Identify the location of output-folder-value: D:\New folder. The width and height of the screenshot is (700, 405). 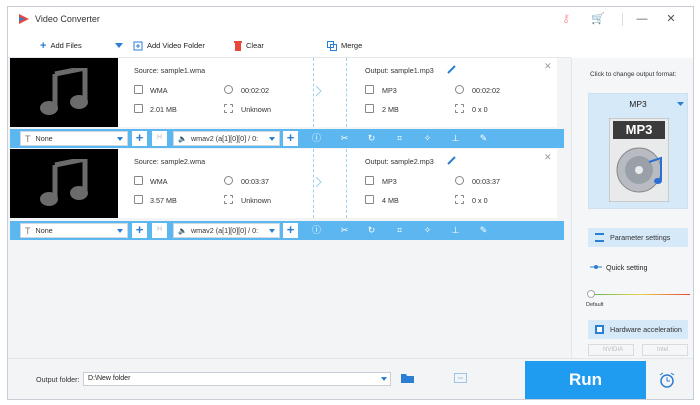
(109, 378).